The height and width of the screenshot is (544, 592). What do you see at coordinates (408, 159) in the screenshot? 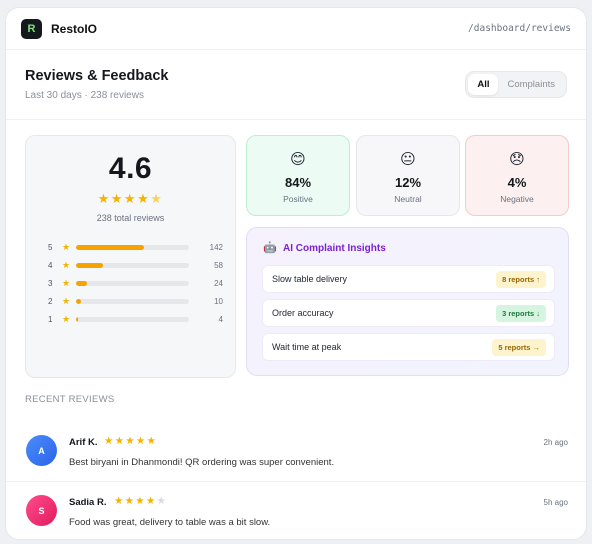
I see `neutral-face-icon: 😐` at bounding box center [408, 159].